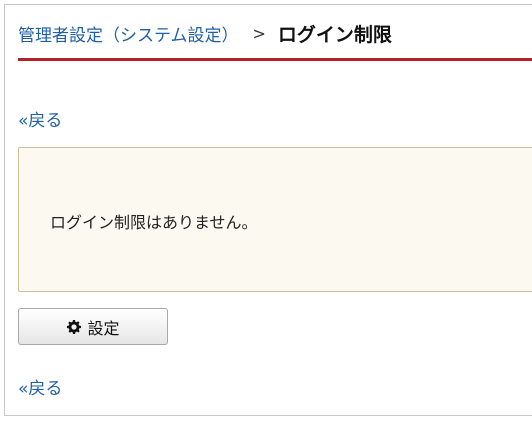 The width and height of the screenshot is (532, 421). I want to click on settings-button: 設定, so click(93, 326).